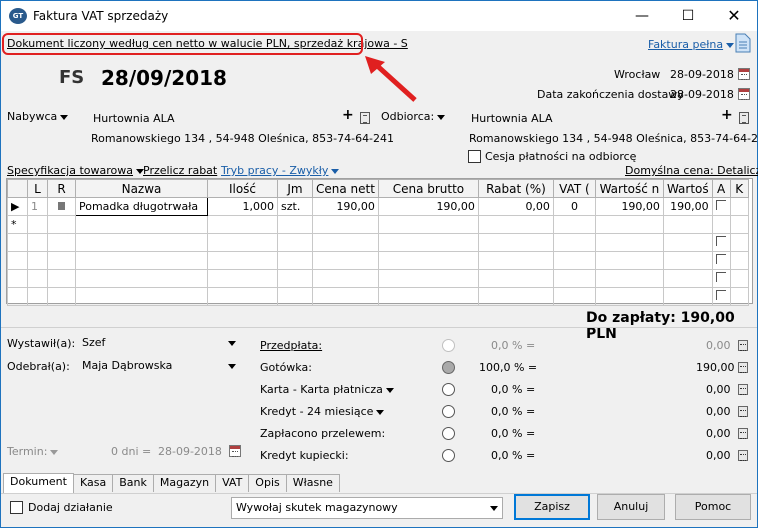  I want to click on tab-bank: Bank, so click(133, 483).